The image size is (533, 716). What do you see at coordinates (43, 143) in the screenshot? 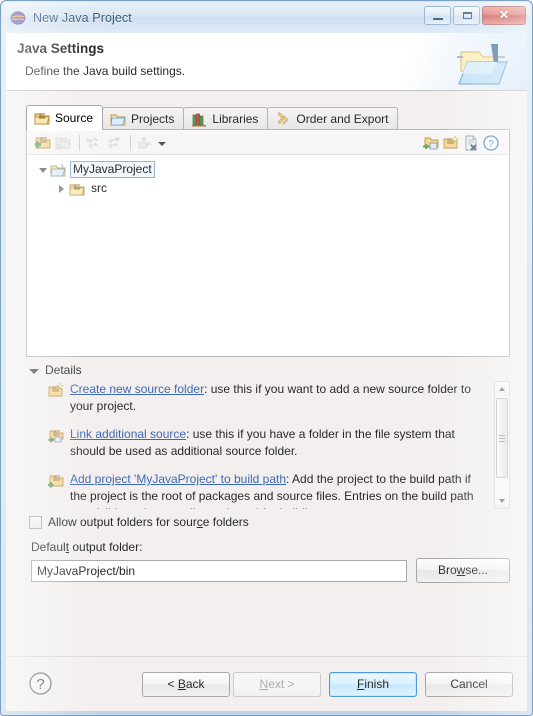
I see `add-folder-icon` at bounding box center [43, 143].